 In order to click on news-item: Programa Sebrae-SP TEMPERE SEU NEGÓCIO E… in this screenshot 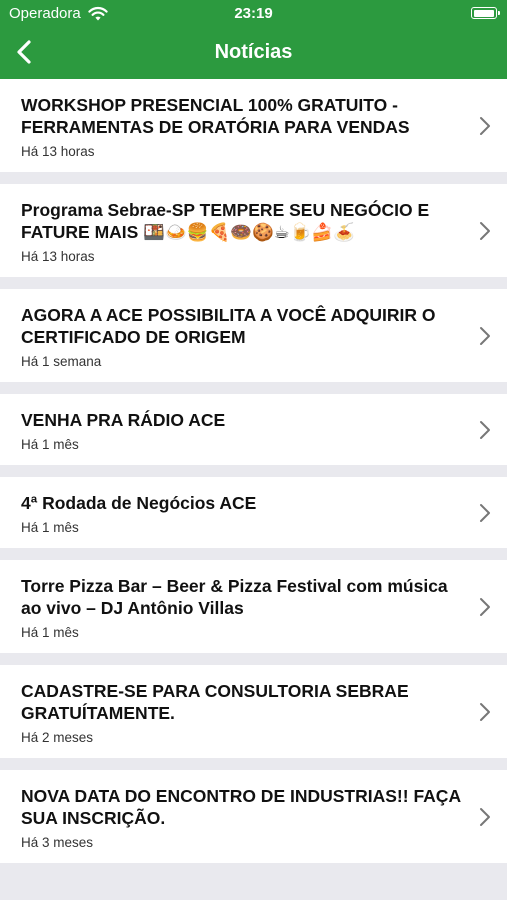, I will do `click(253, 230)`.